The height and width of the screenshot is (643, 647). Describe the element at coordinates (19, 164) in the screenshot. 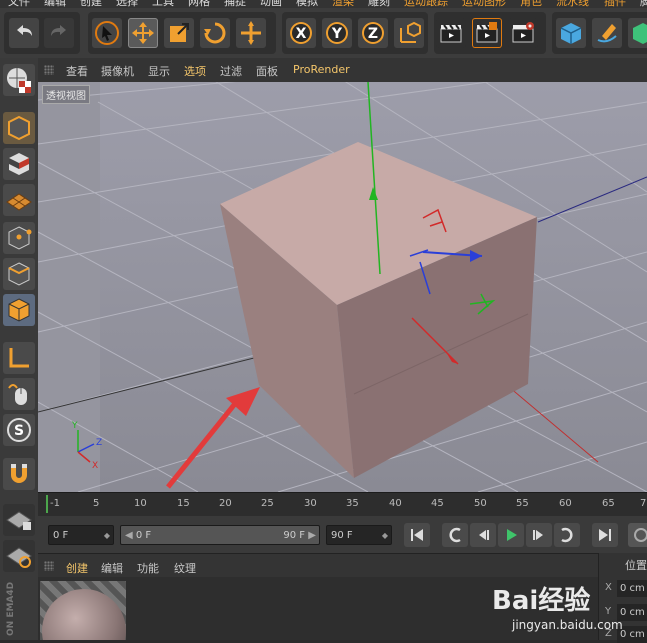

I see `texture-mode-button` at that location.